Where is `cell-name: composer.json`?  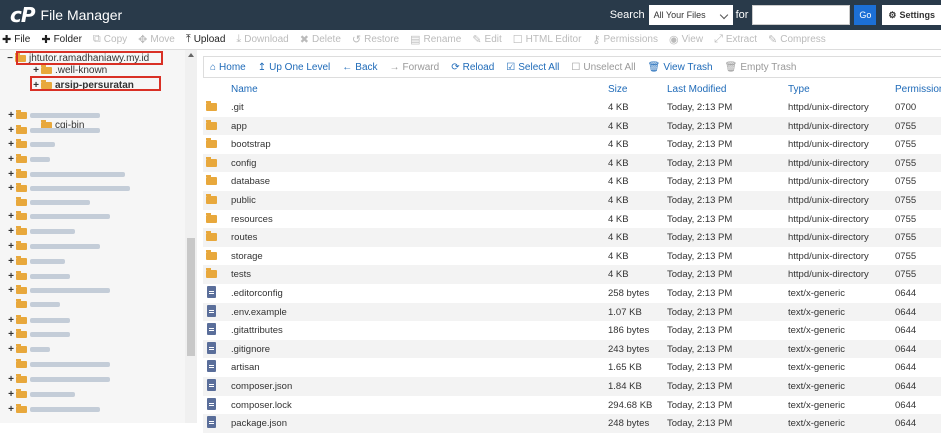
cell-name: composer.json is located at coordinates (261, 386).